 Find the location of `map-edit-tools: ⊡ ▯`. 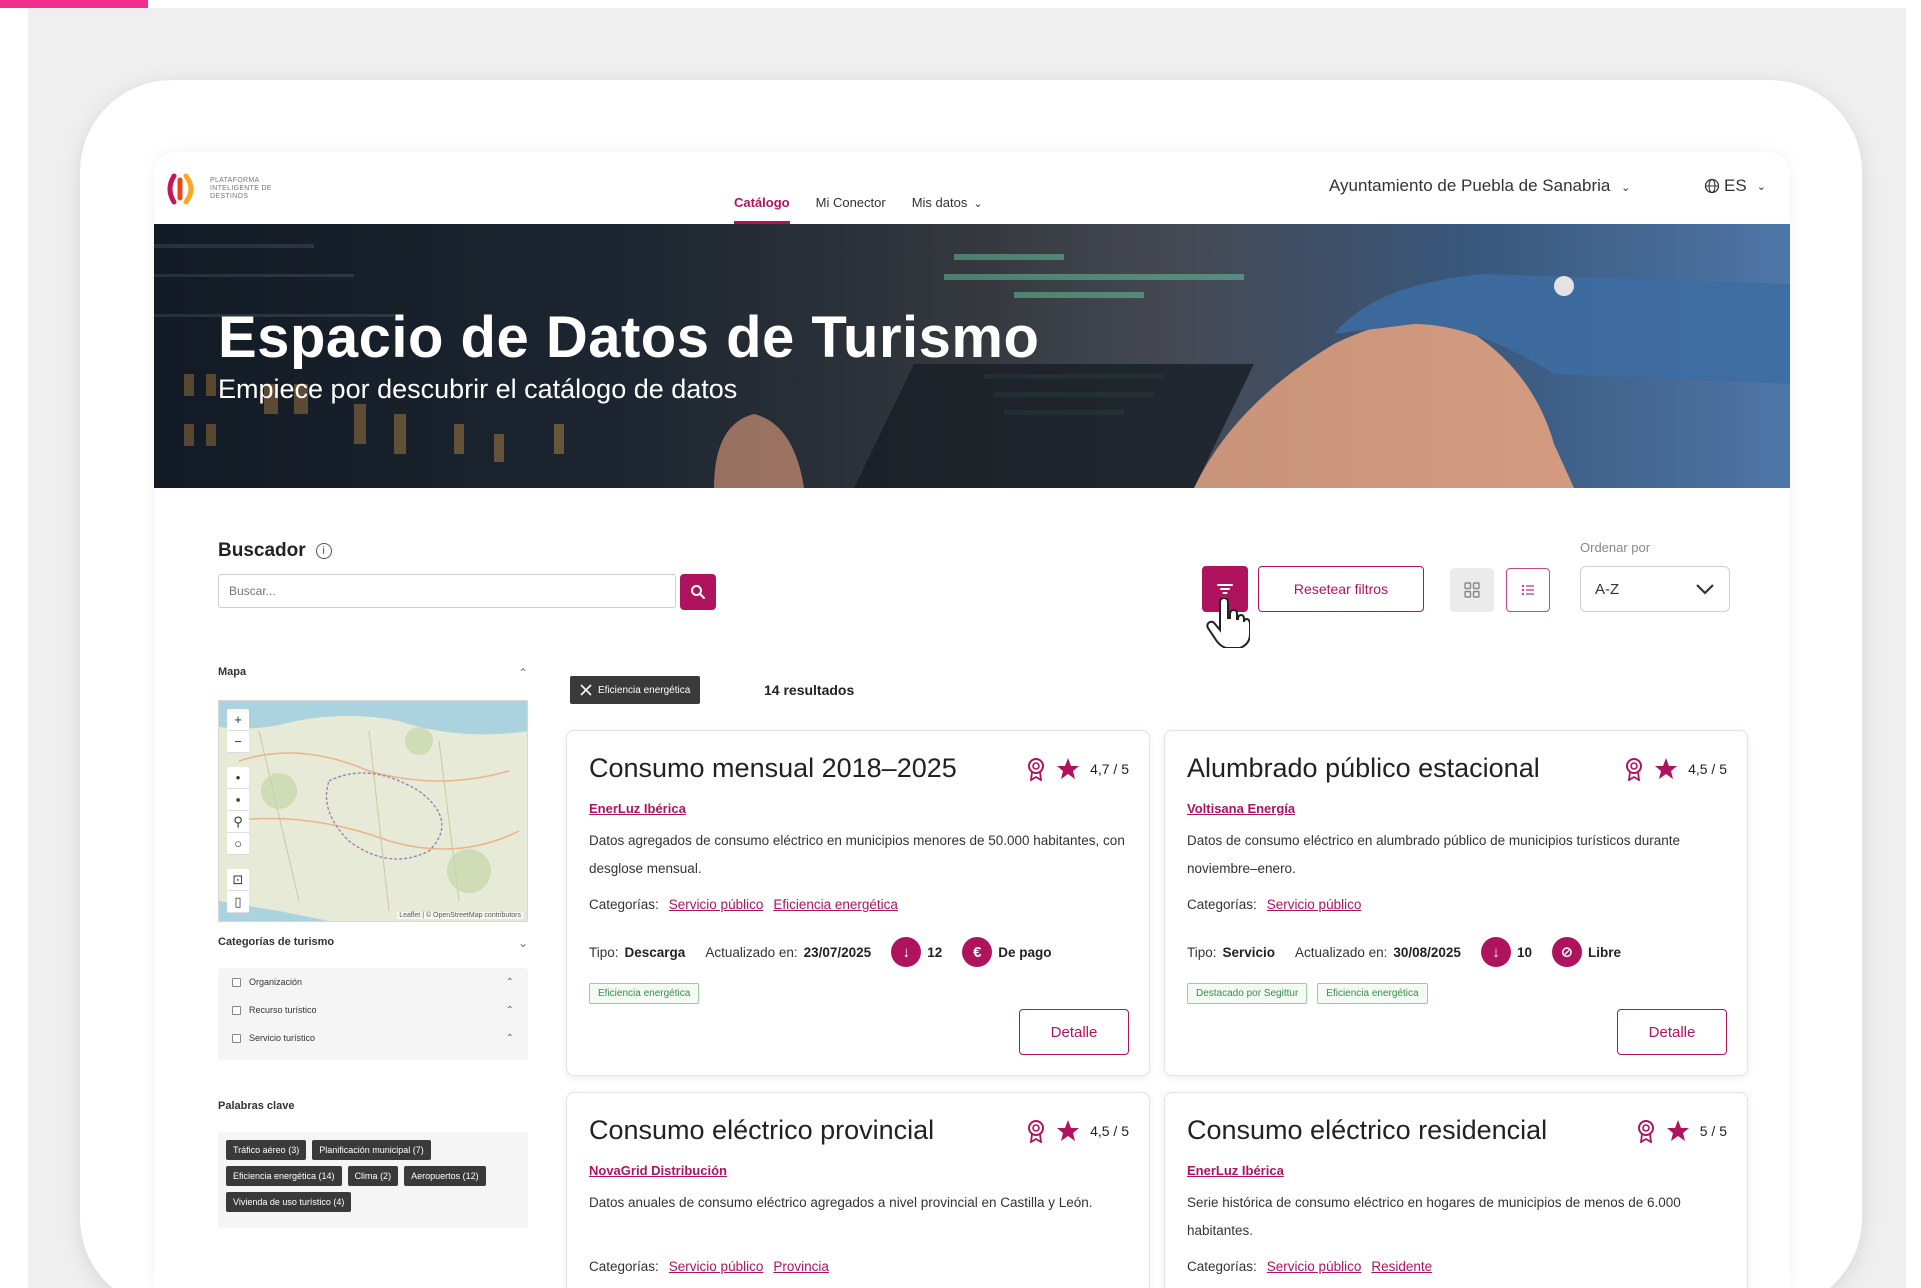

map-edit-tools: ⊡ ▯ is located at coordinates (238, 891).